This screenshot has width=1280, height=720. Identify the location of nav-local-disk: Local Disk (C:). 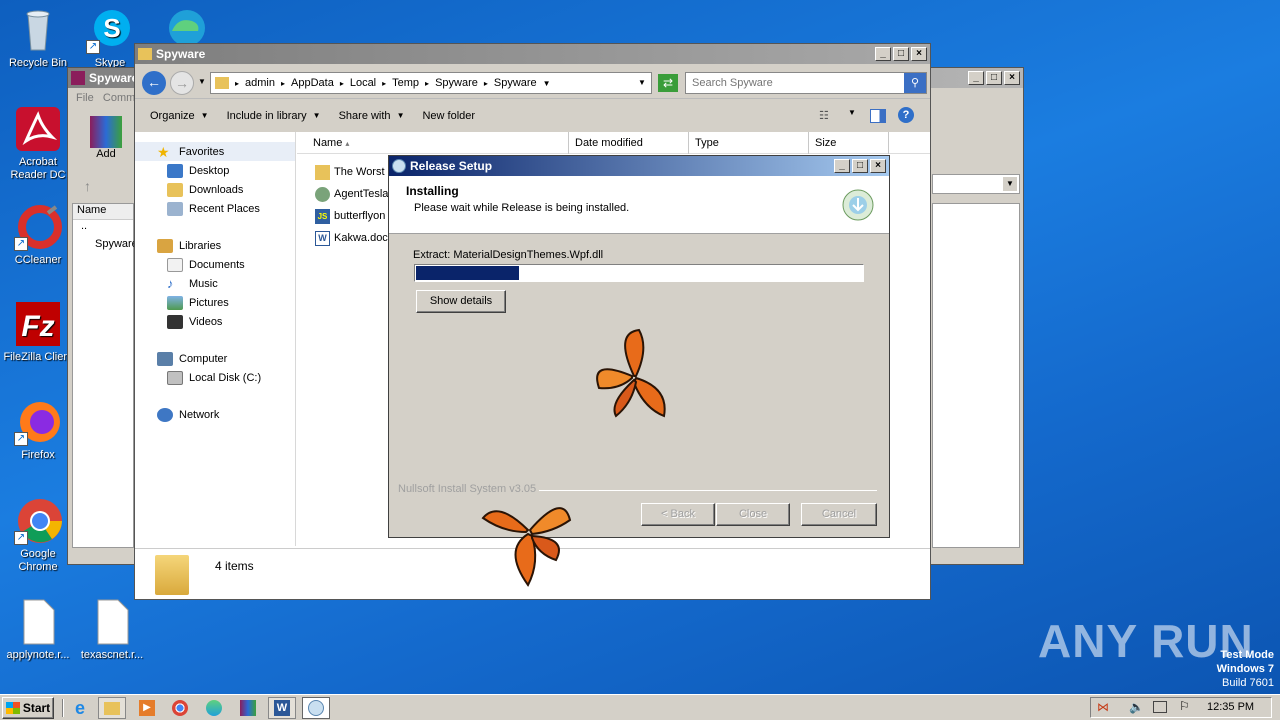
(215, 377).